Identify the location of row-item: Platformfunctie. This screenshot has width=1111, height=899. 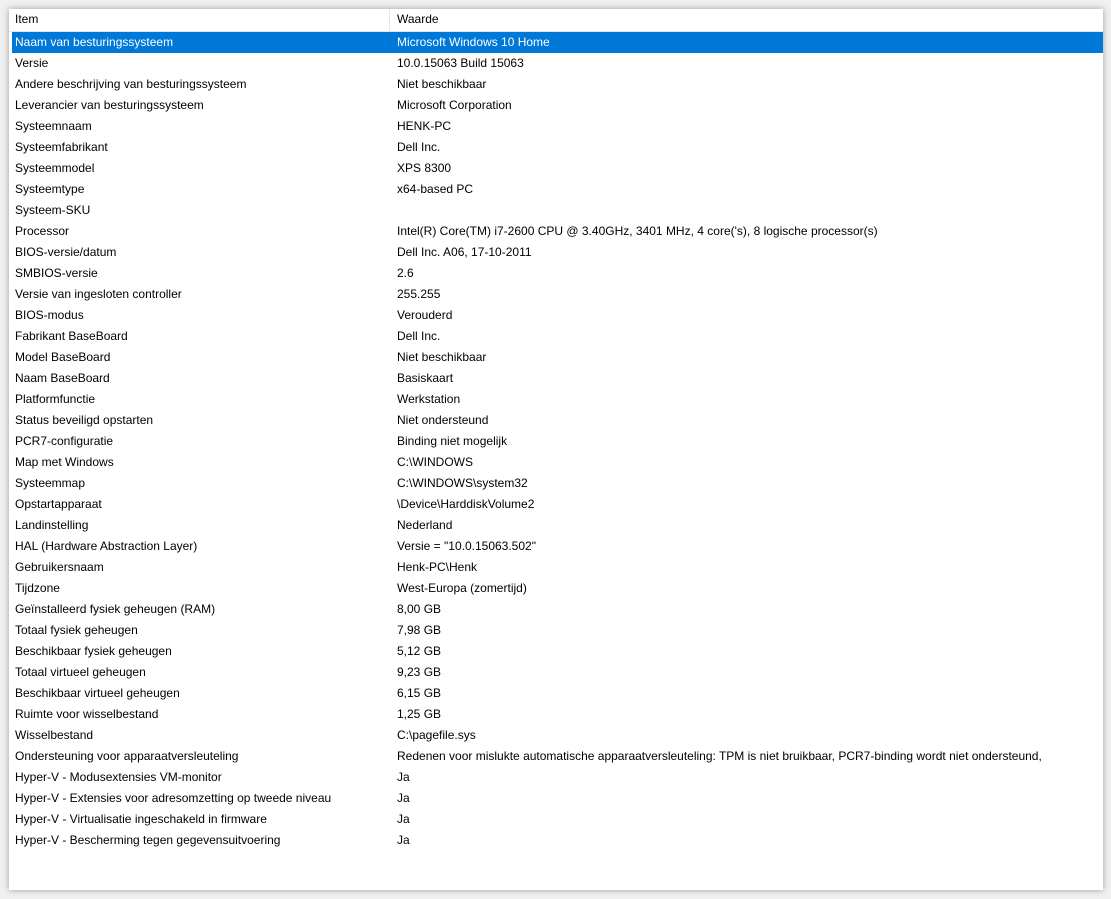
(55, 399).